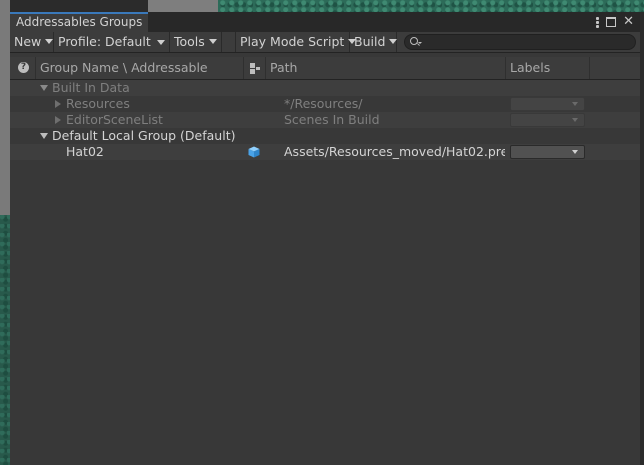 This screenshot has width=644, height=465. I want to click on scene-background-texture, so click(5, 340).